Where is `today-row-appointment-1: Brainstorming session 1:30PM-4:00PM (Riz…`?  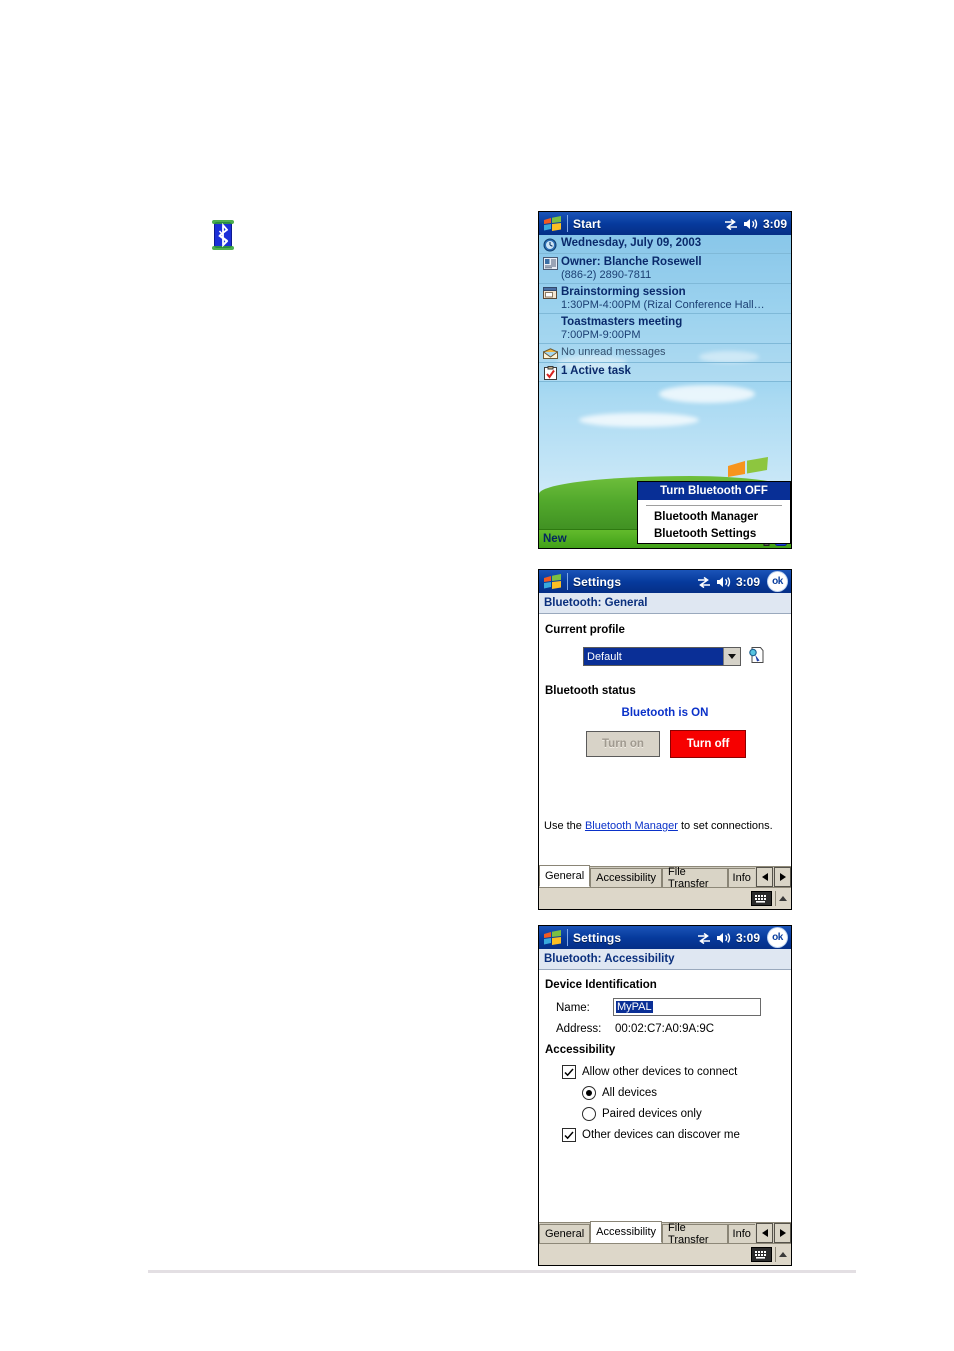
today-row-appointment-1: Brainstorming session 1:30PM-4:00PM (Riz… is located at coordinates (665, 299).